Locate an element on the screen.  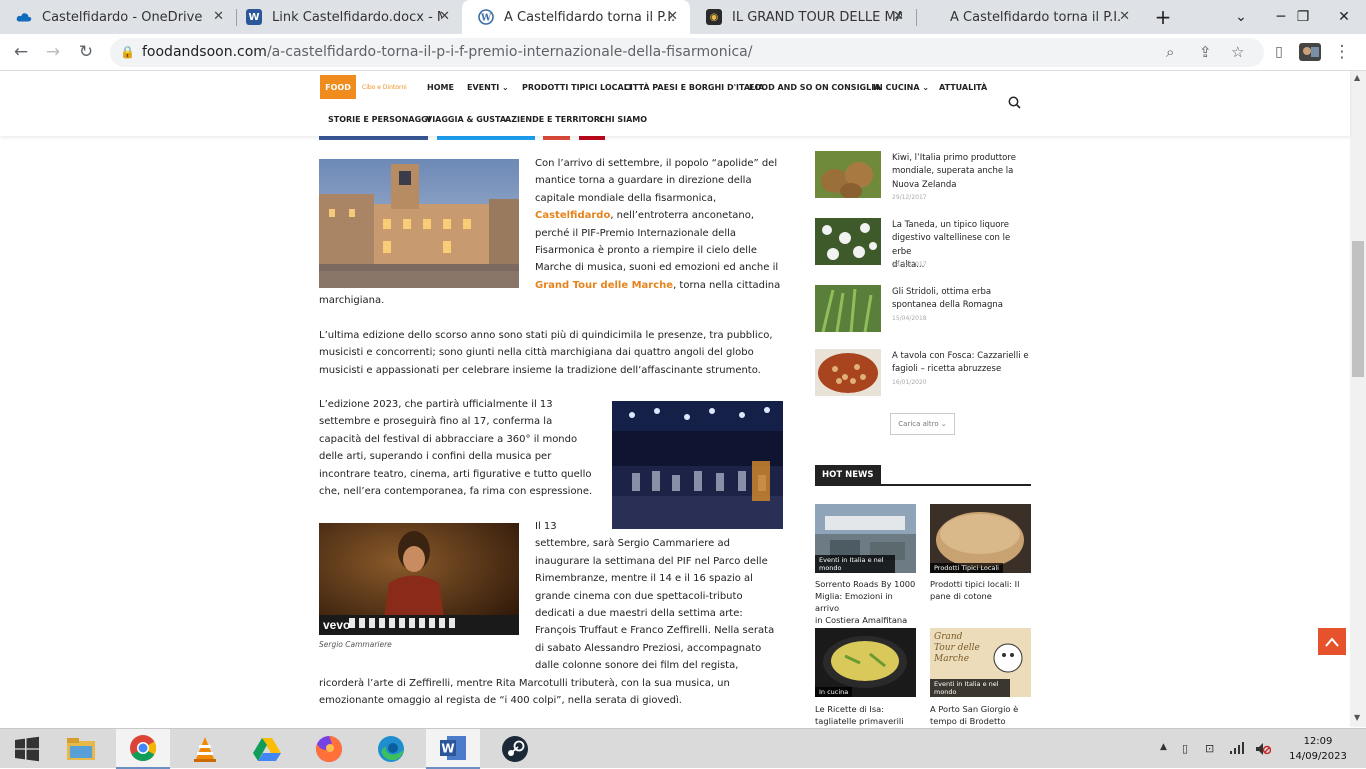
firefox-icon is located at coordinates (329, 749).